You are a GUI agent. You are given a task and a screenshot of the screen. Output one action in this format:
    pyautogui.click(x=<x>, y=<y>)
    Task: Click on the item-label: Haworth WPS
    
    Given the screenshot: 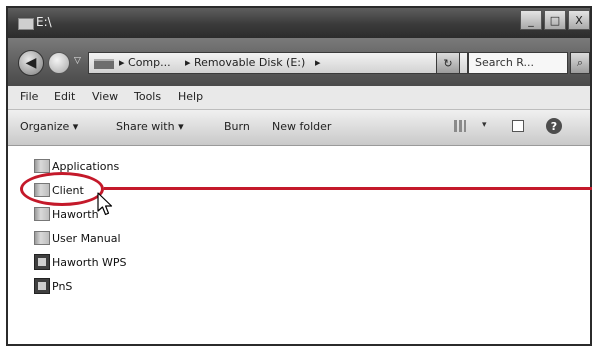 What is the action you would take?
    pyautogui.click(x=89, y=262)
    